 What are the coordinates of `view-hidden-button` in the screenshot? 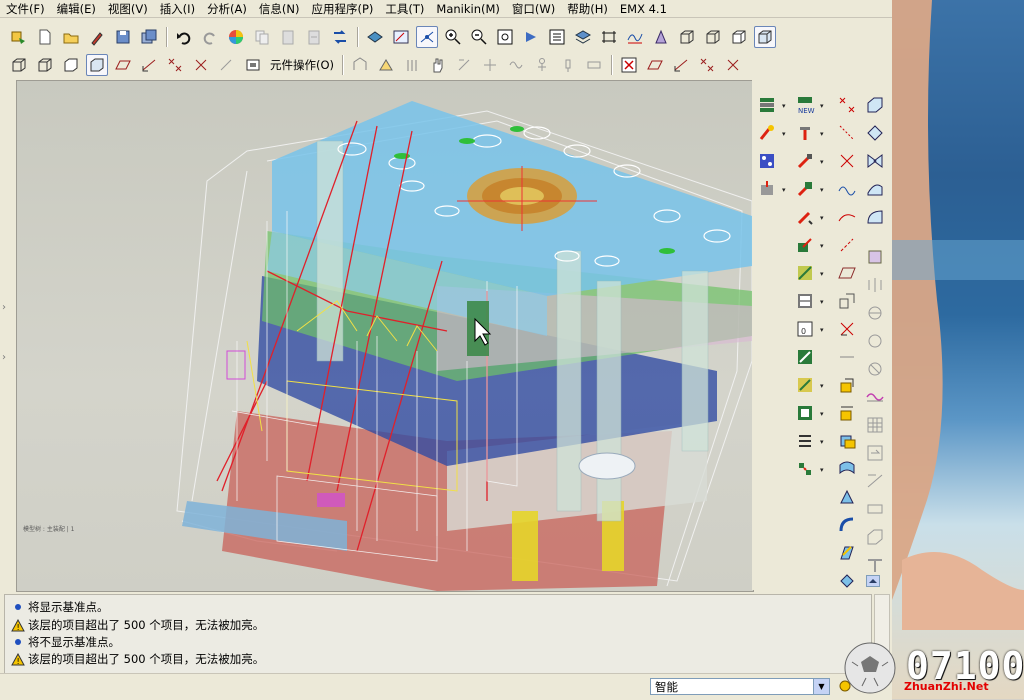 It's located at (45, 65).